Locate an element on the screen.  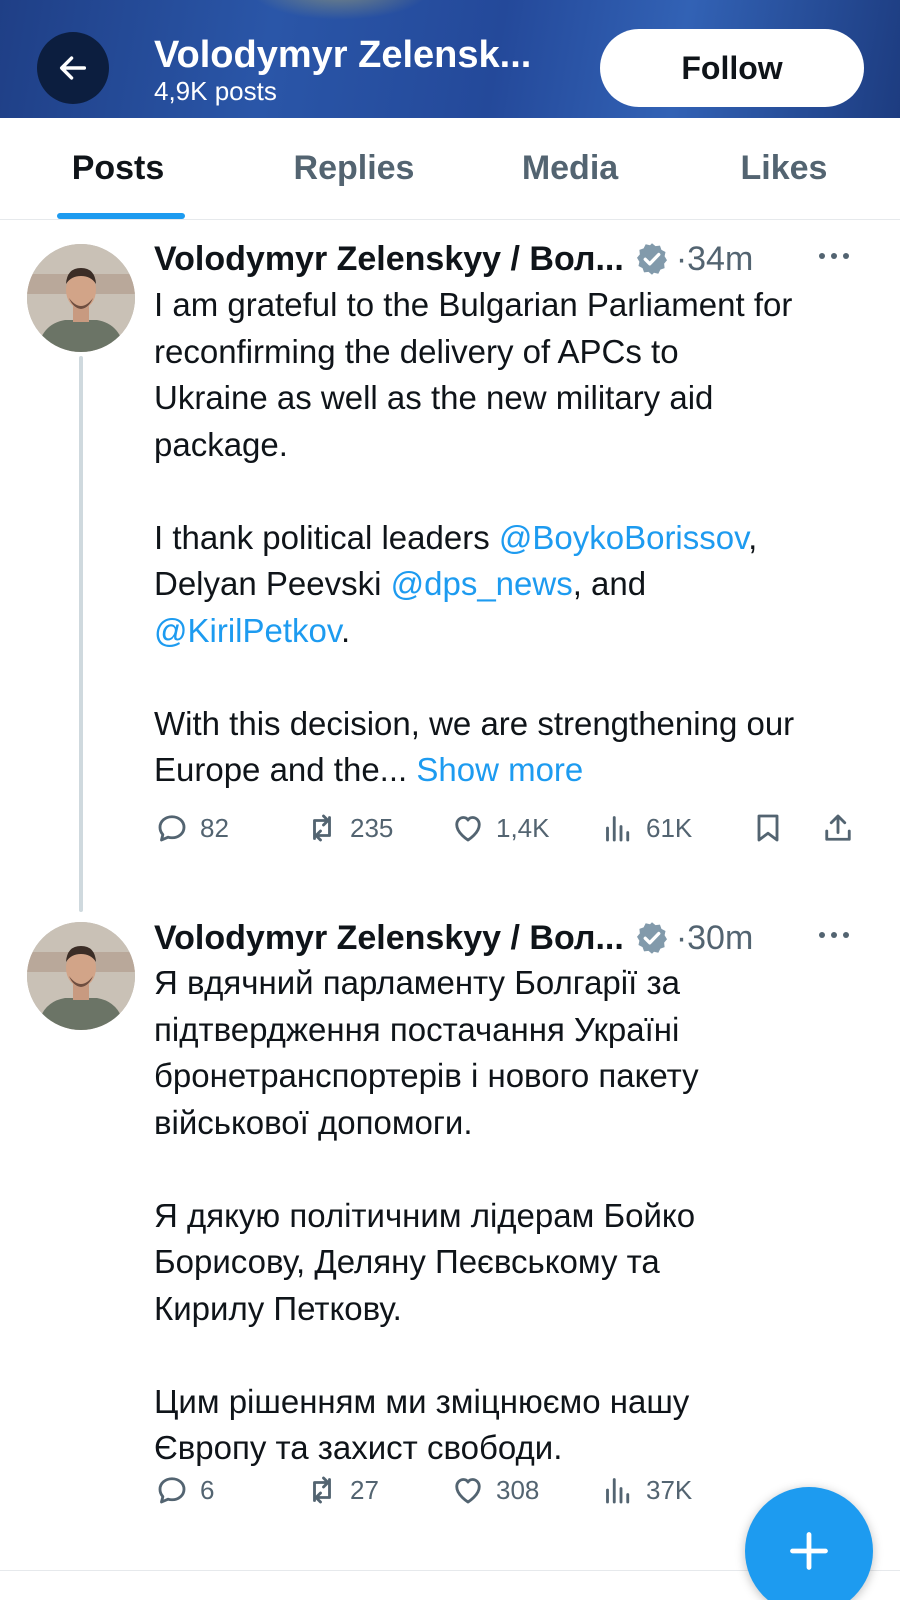
text-line: package. is located at coordinates (221, 444).